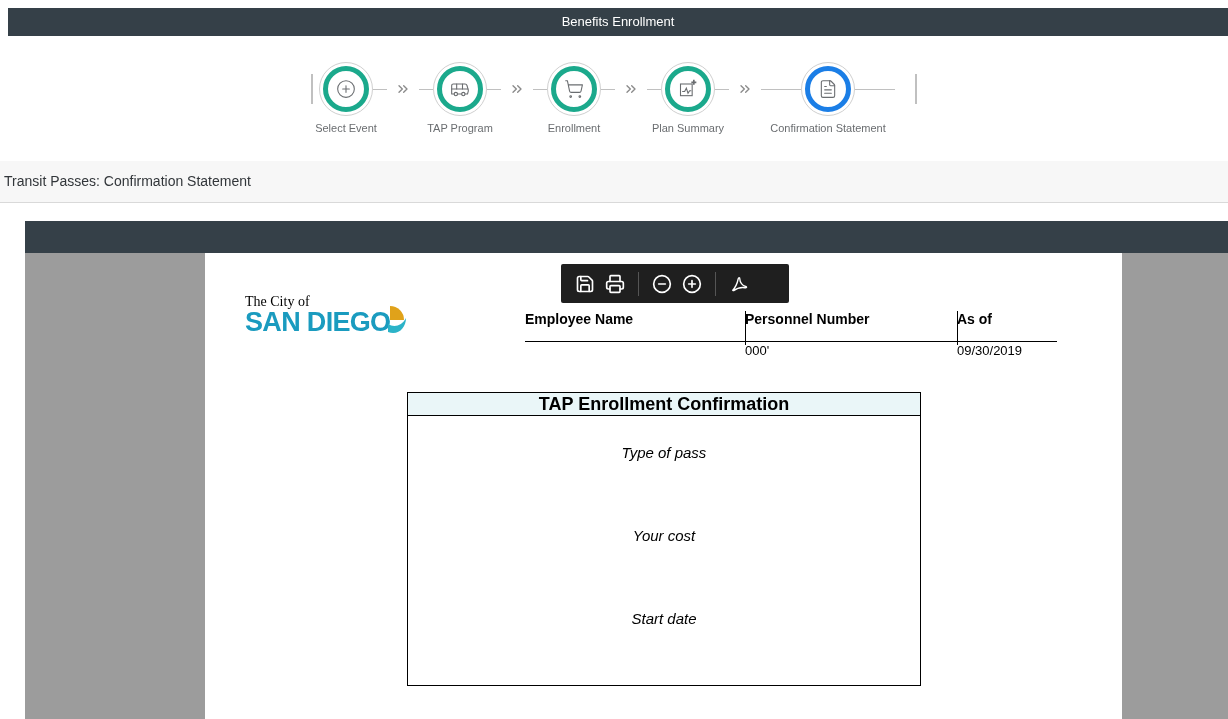 The width and height of the screenshot is (1228, 719). I want to click on chart-plus-icon, so click(688, 89).